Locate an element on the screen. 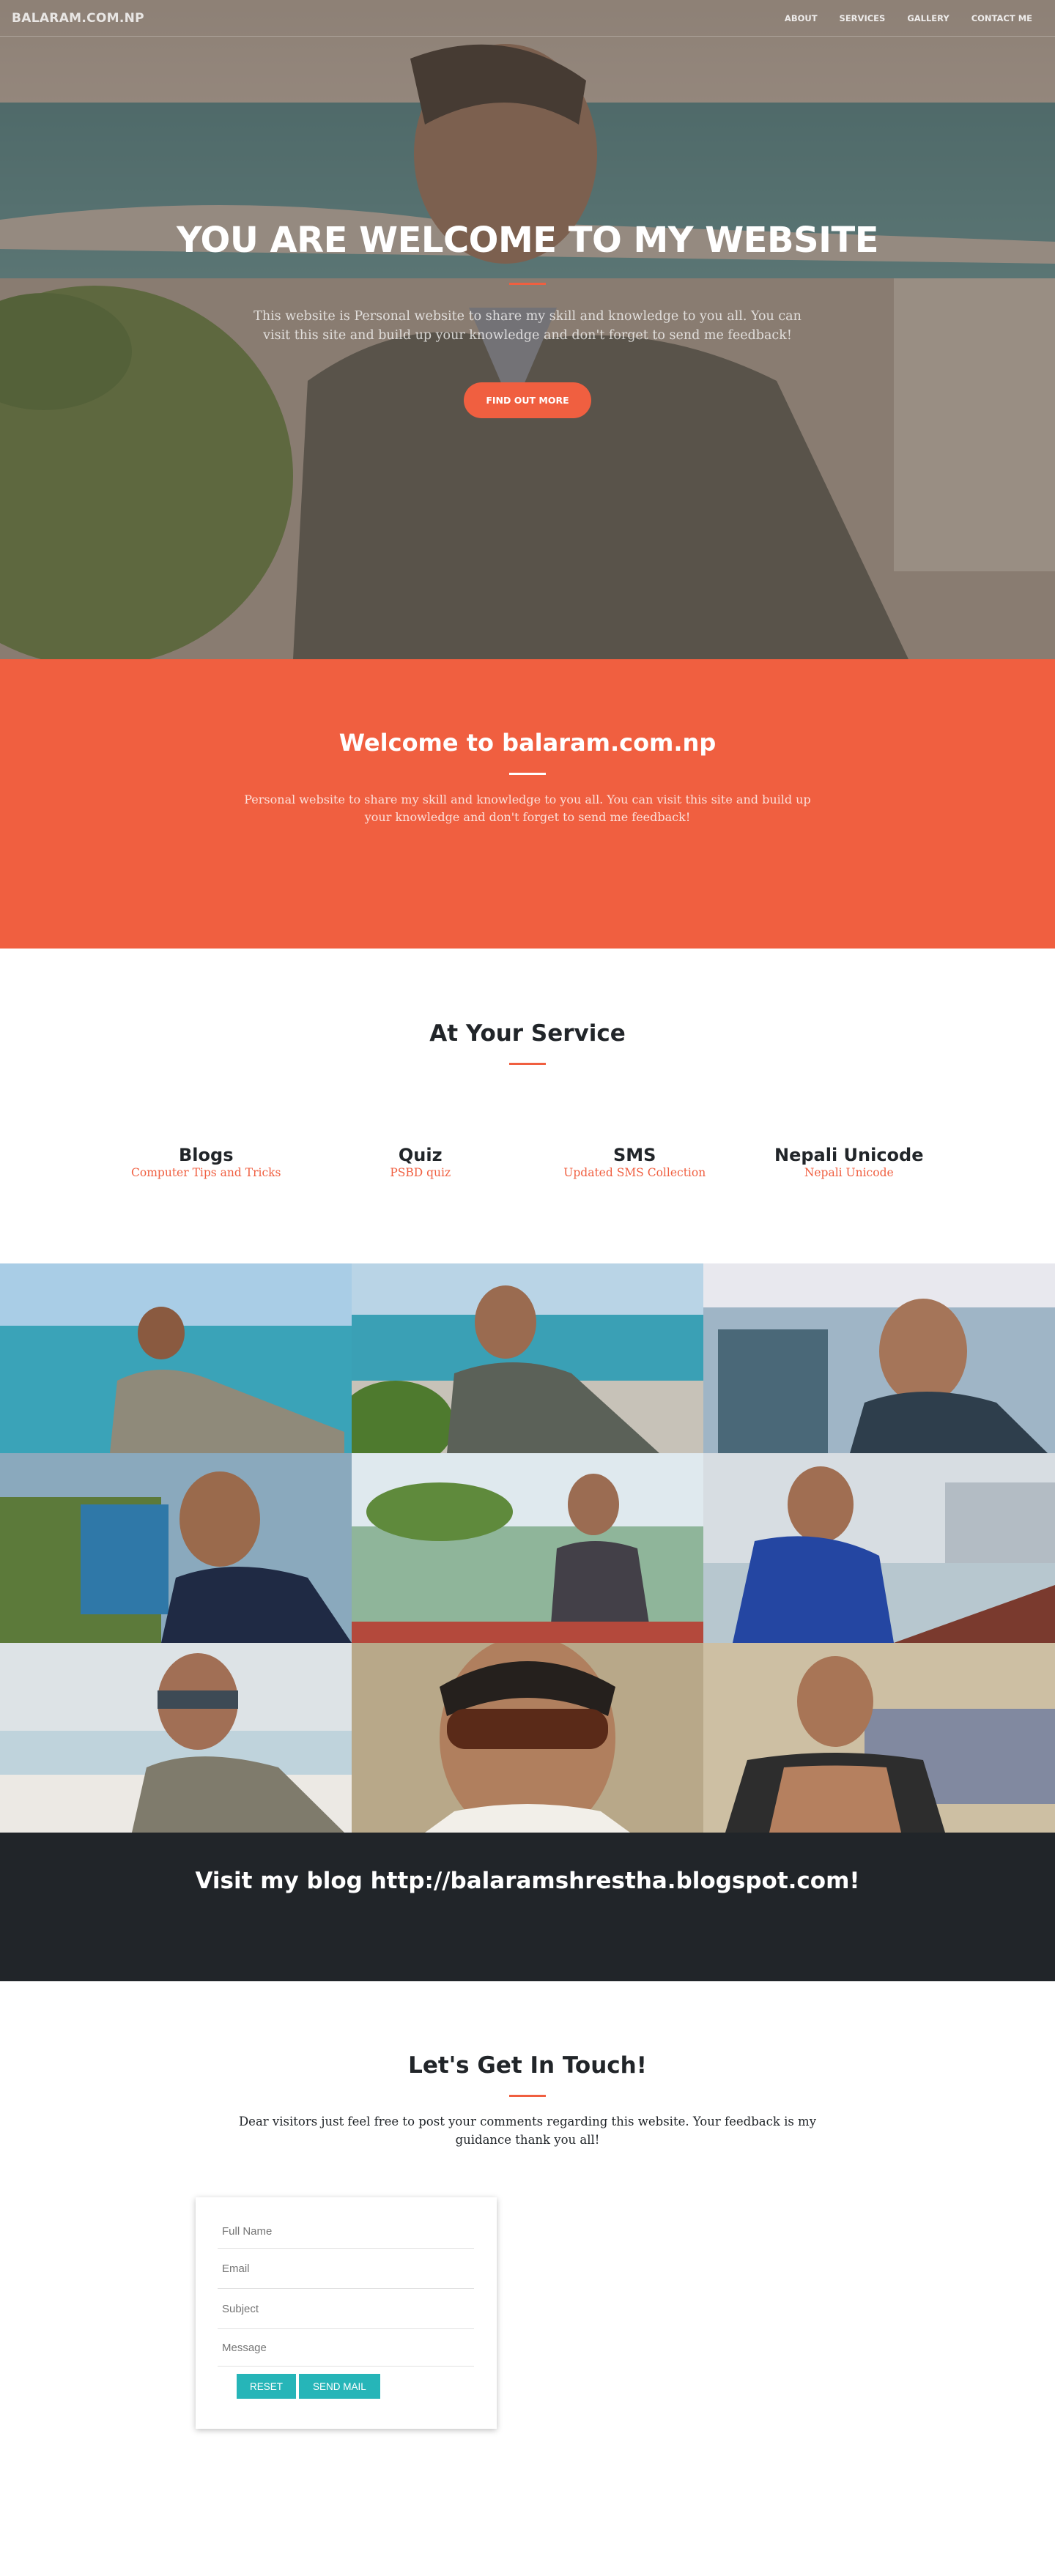  nav-links: ABOUT SERVICES GALLERY CONTACT ME is located at coordinates (908, 18).